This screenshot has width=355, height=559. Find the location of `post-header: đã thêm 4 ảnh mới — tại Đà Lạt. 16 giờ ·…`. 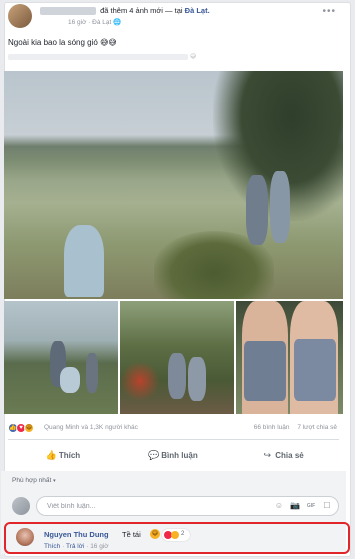

post-header: đã thêm 4 ảnh mới — tại Đà Lạt. 16 giờ ·… is located at coordinates (173, 18).